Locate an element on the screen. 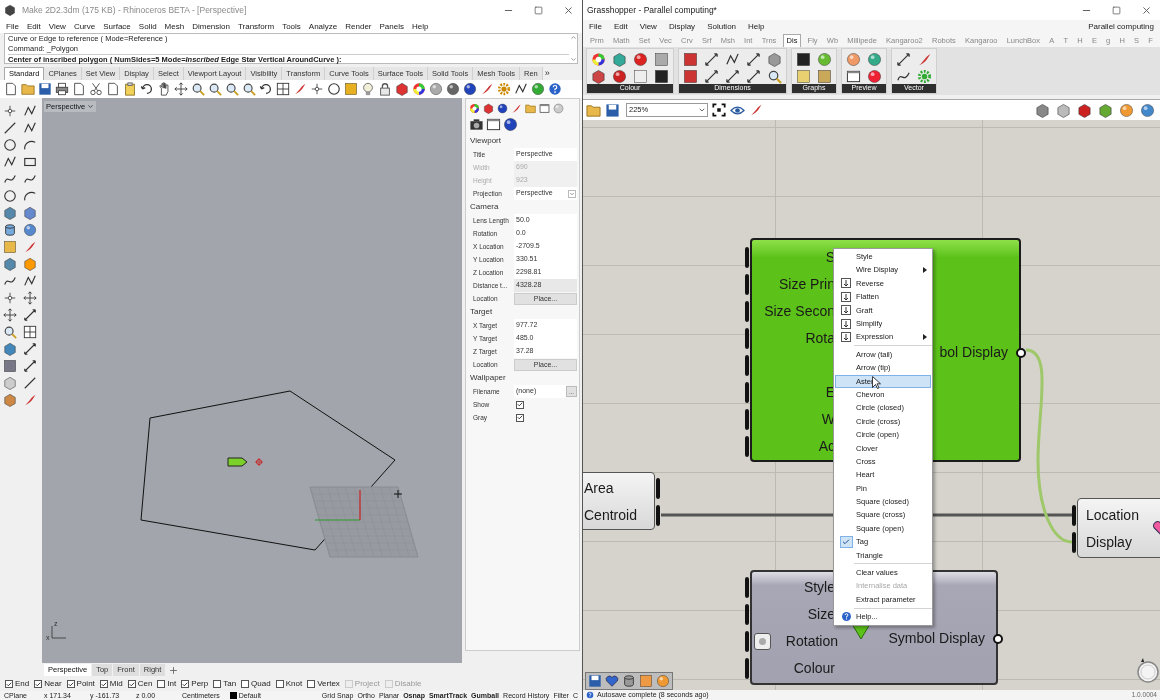  section-header: Camera is located at coordinates (484, 207).